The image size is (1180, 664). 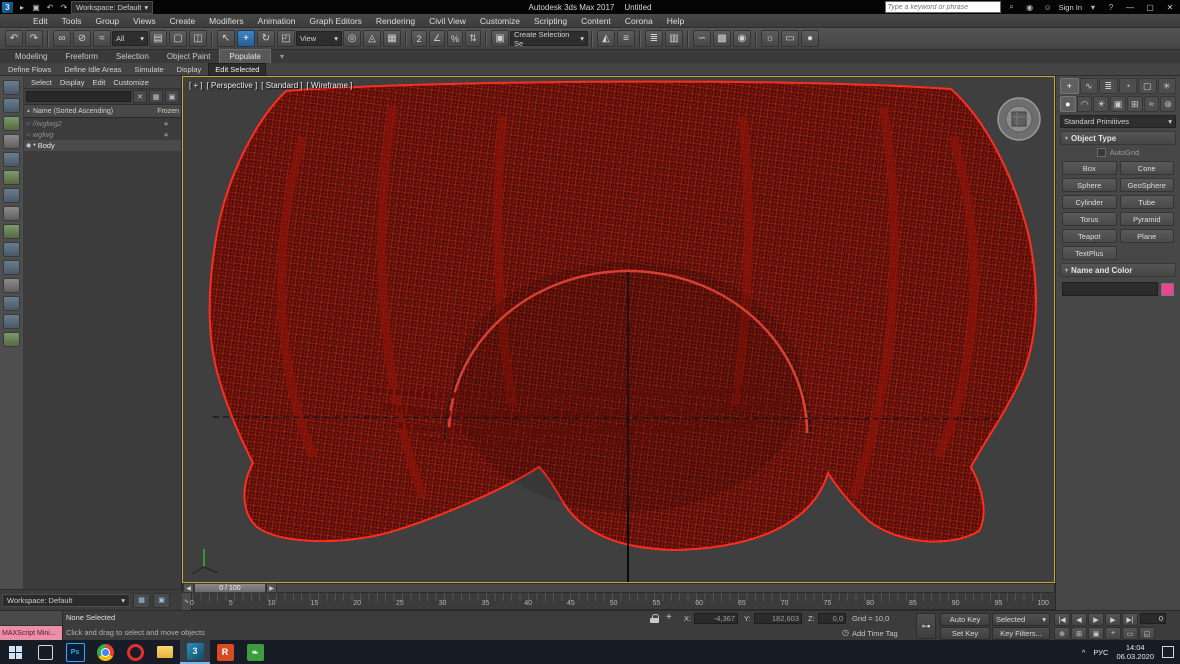 What do you see at coordinates (135, 652) in the screenshot?
I see `taskbar-opera-icon` at bounding box center [135, 652].